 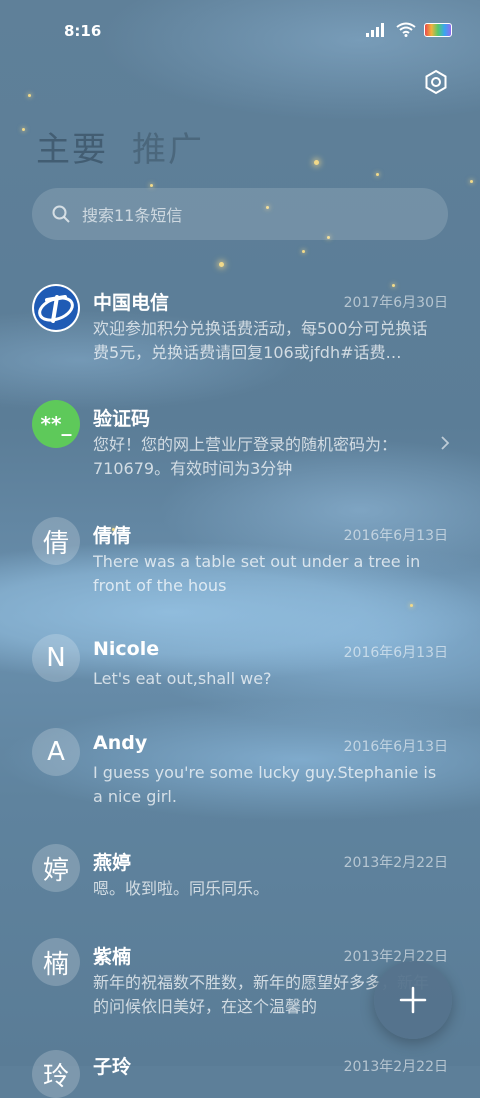 I want to click on avatar-text: N, so click(x=56, y=658).